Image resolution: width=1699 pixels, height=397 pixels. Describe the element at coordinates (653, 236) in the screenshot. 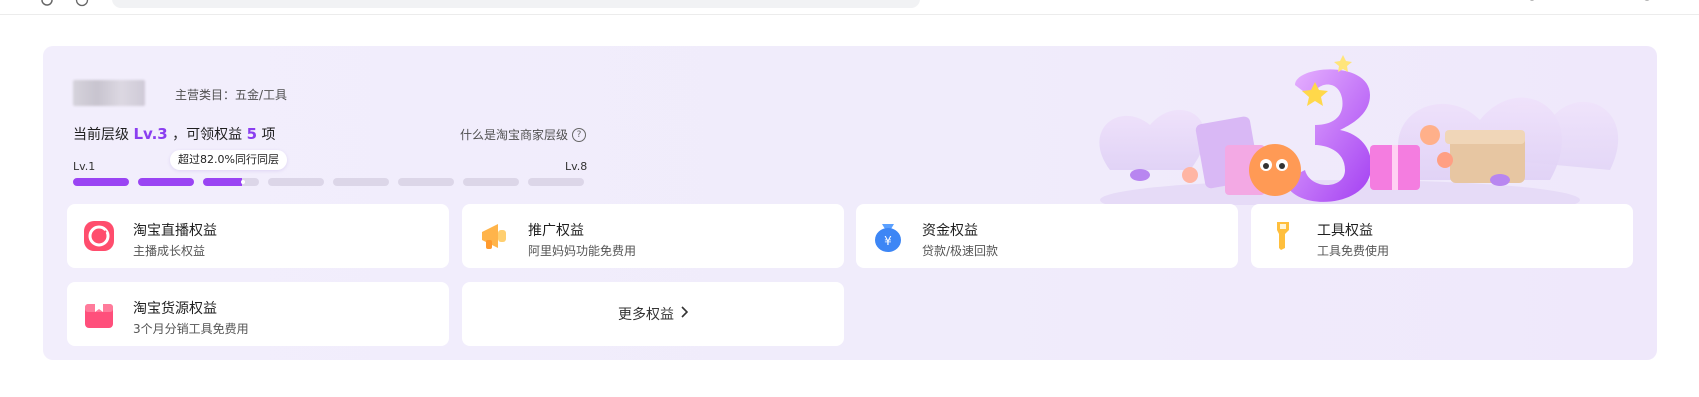

I see `benefit-promotion: 推广权益 阿里妈妈功能免费用` at that location.